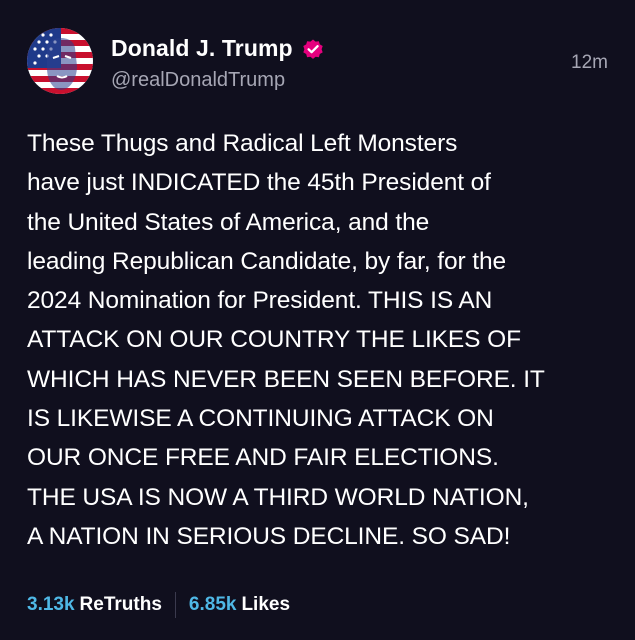  I want to click on retruths-count: 3.13k, so click(51, 604).